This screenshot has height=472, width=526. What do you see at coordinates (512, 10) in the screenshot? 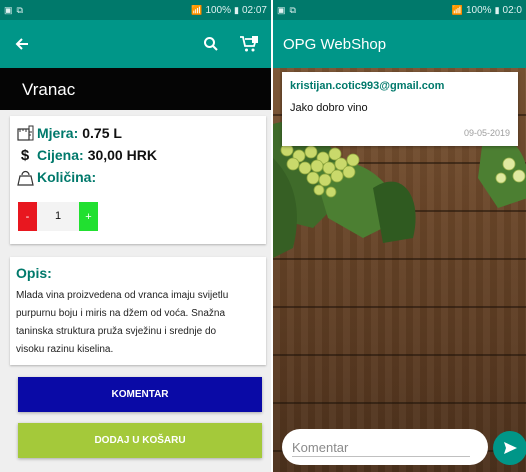
I see `status-time: 02:0` at bounding box center [512, 10].